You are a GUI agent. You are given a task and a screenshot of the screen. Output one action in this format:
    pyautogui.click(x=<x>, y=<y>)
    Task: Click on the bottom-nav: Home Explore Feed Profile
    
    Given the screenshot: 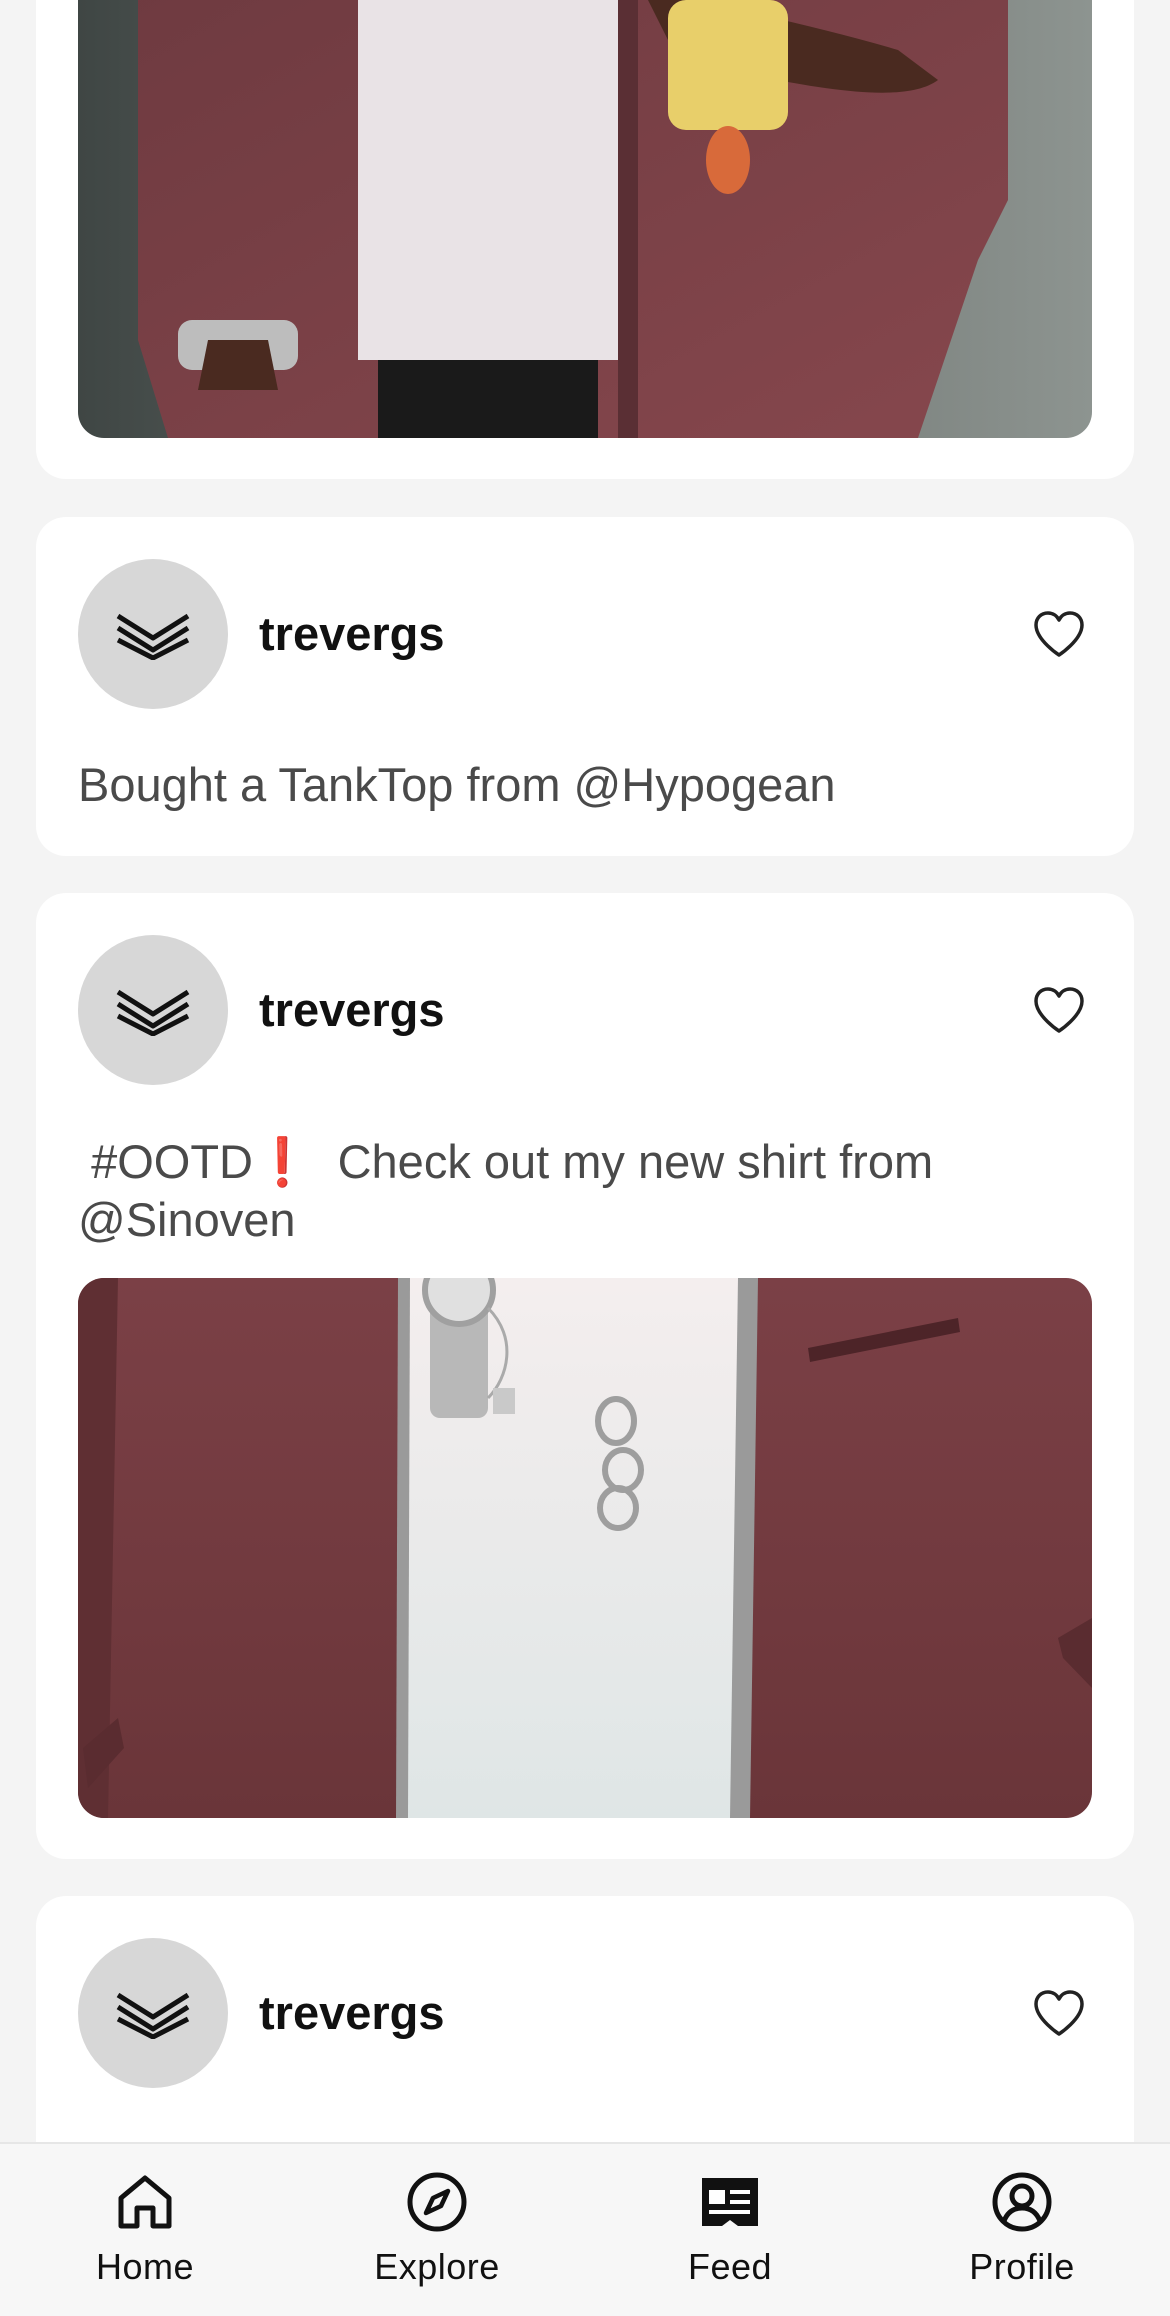 What is the action you would take?
    pyautogui.click(x=585, y=2229)
    